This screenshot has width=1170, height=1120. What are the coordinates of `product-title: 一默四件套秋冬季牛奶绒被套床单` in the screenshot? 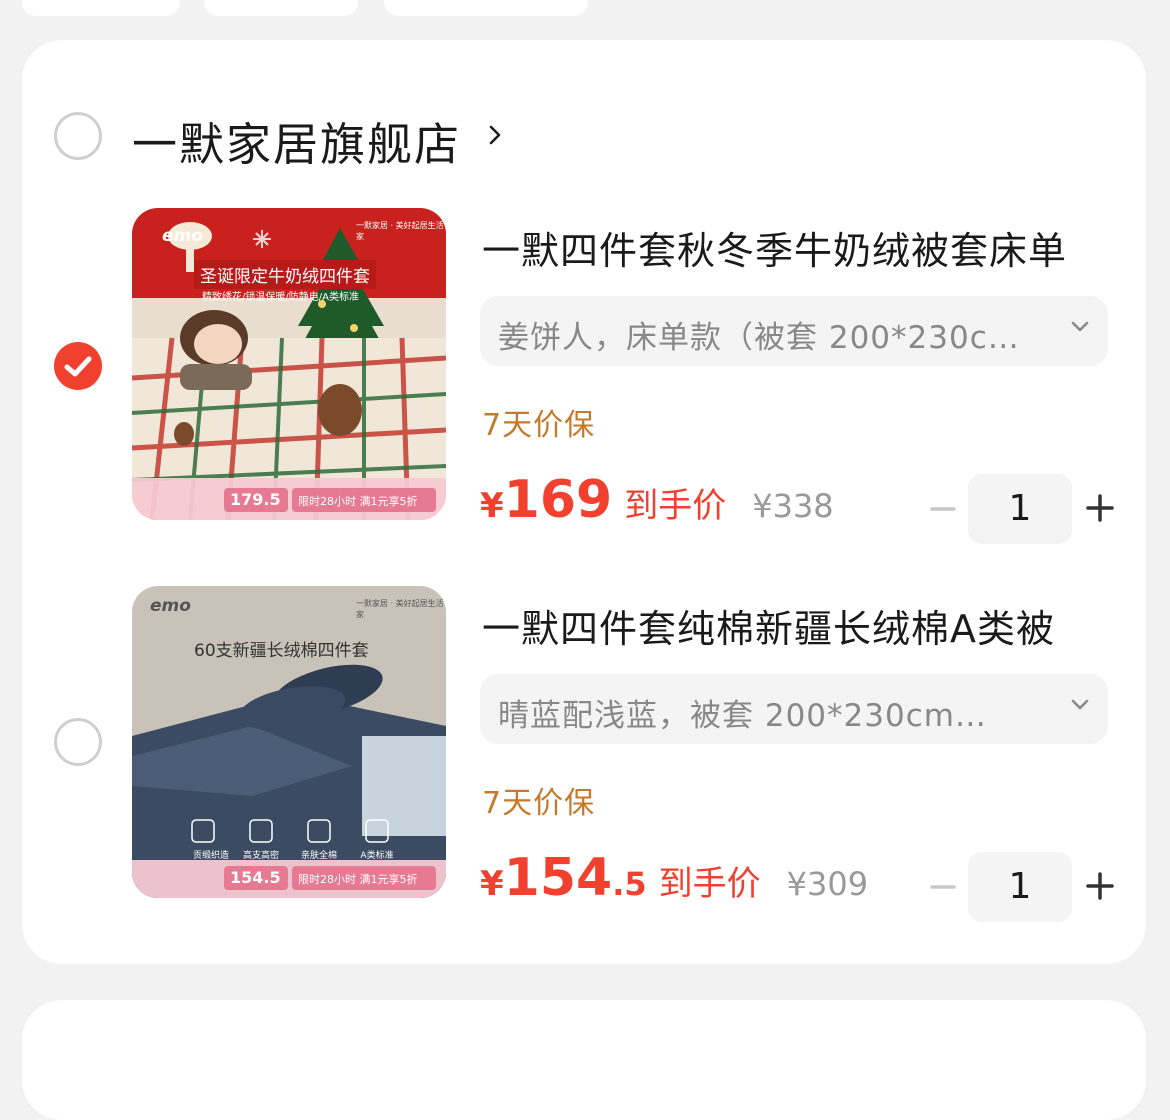 It's located at (802, 247).